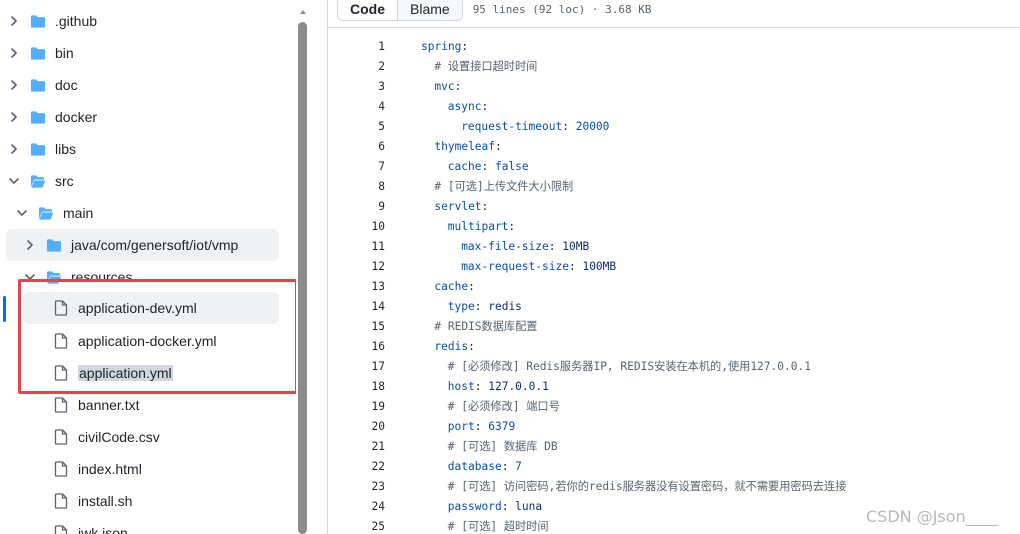 The image size is (1020, 534). I want to click on line-number: 13, so click(356, 287).